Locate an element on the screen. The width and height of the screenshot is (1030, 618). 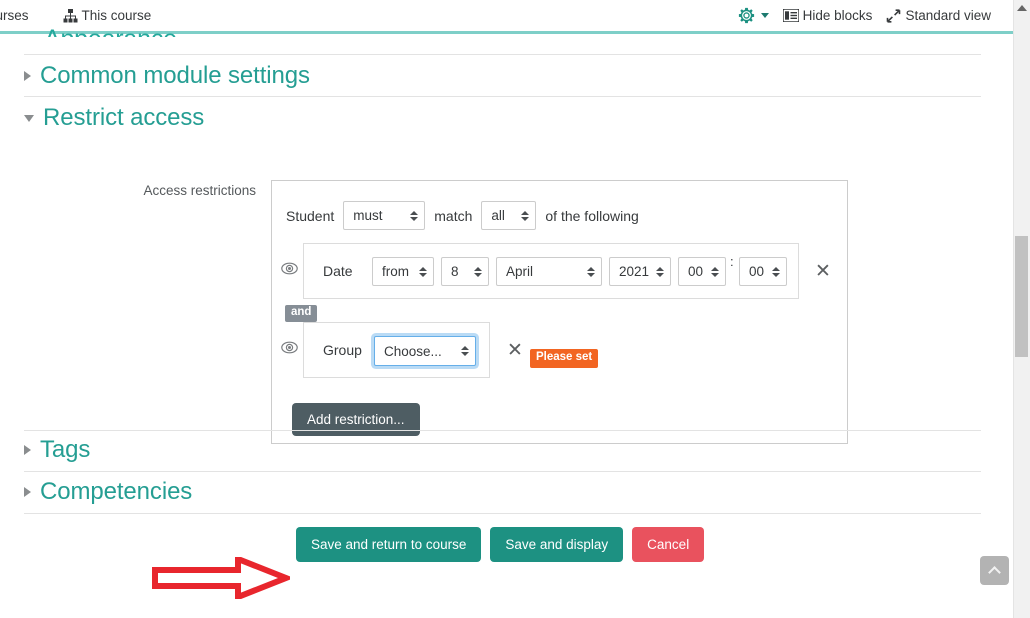
please-set-badge: Please set is located at coordinates (564, 358).